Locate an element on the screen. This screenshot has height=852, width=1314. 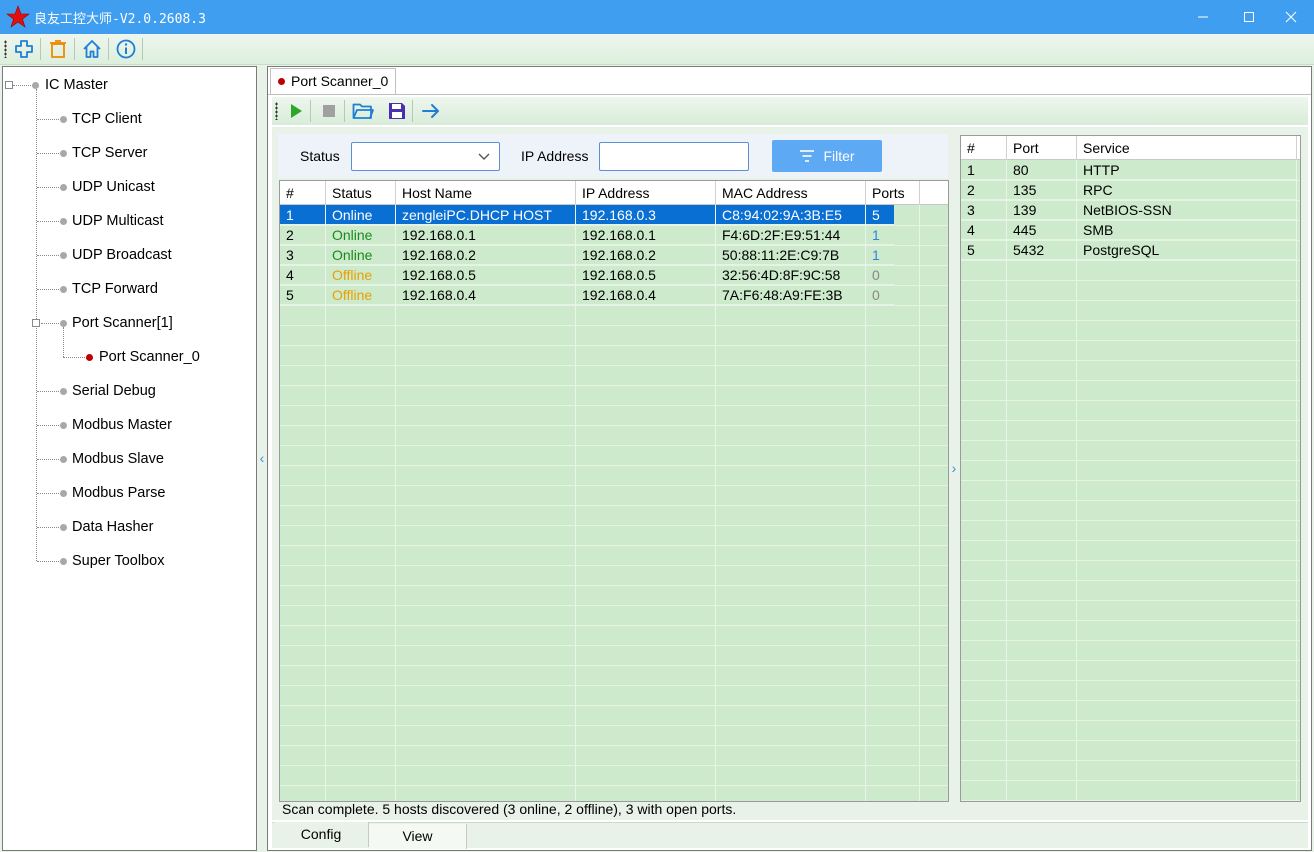
tree-item: Modbus Master is located at coordinates (122, 425).